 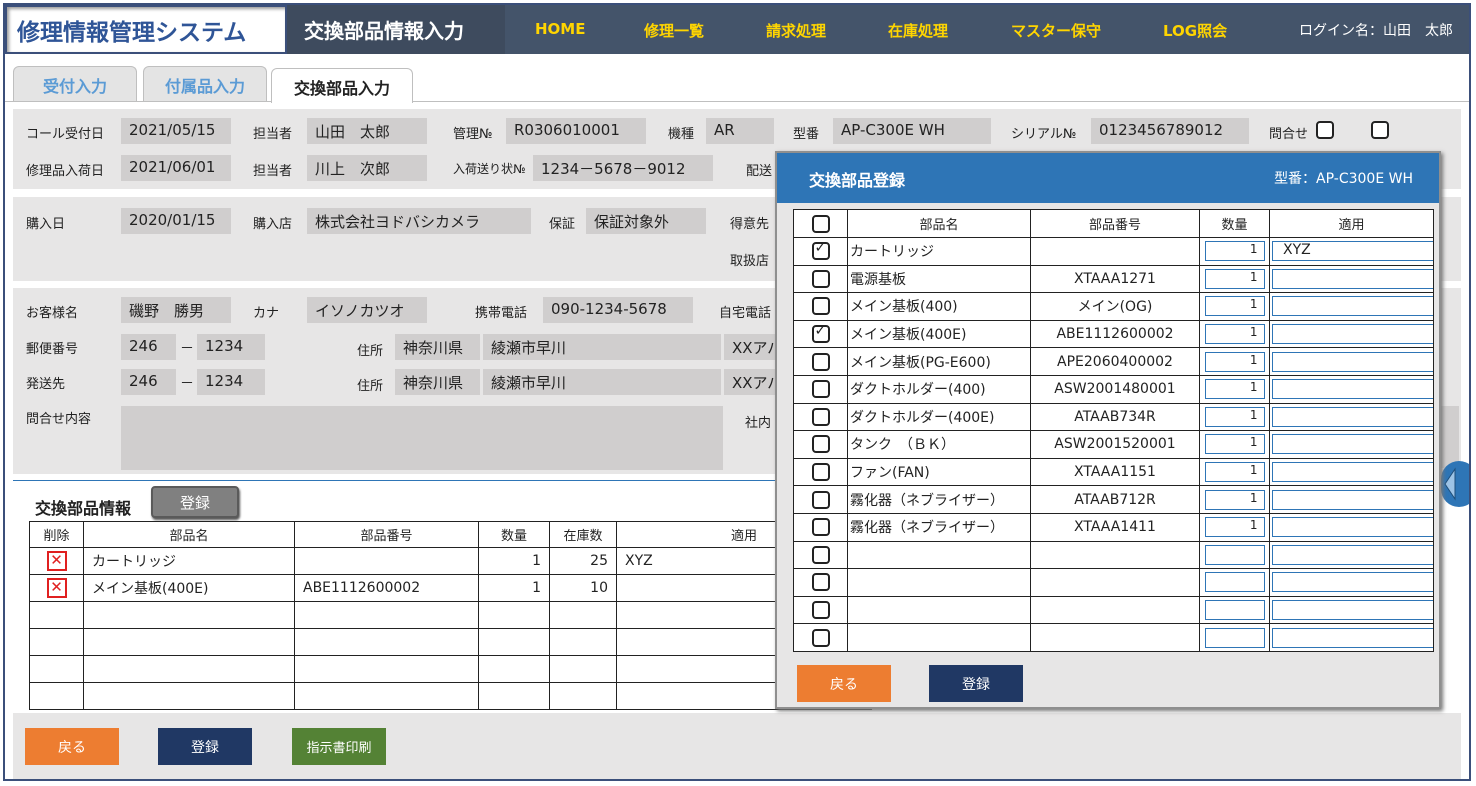 What do you see at coordinates (1352, 251) in the screenshot?
I see `apply-input: XYZ` at bounding box center [1352, 251].